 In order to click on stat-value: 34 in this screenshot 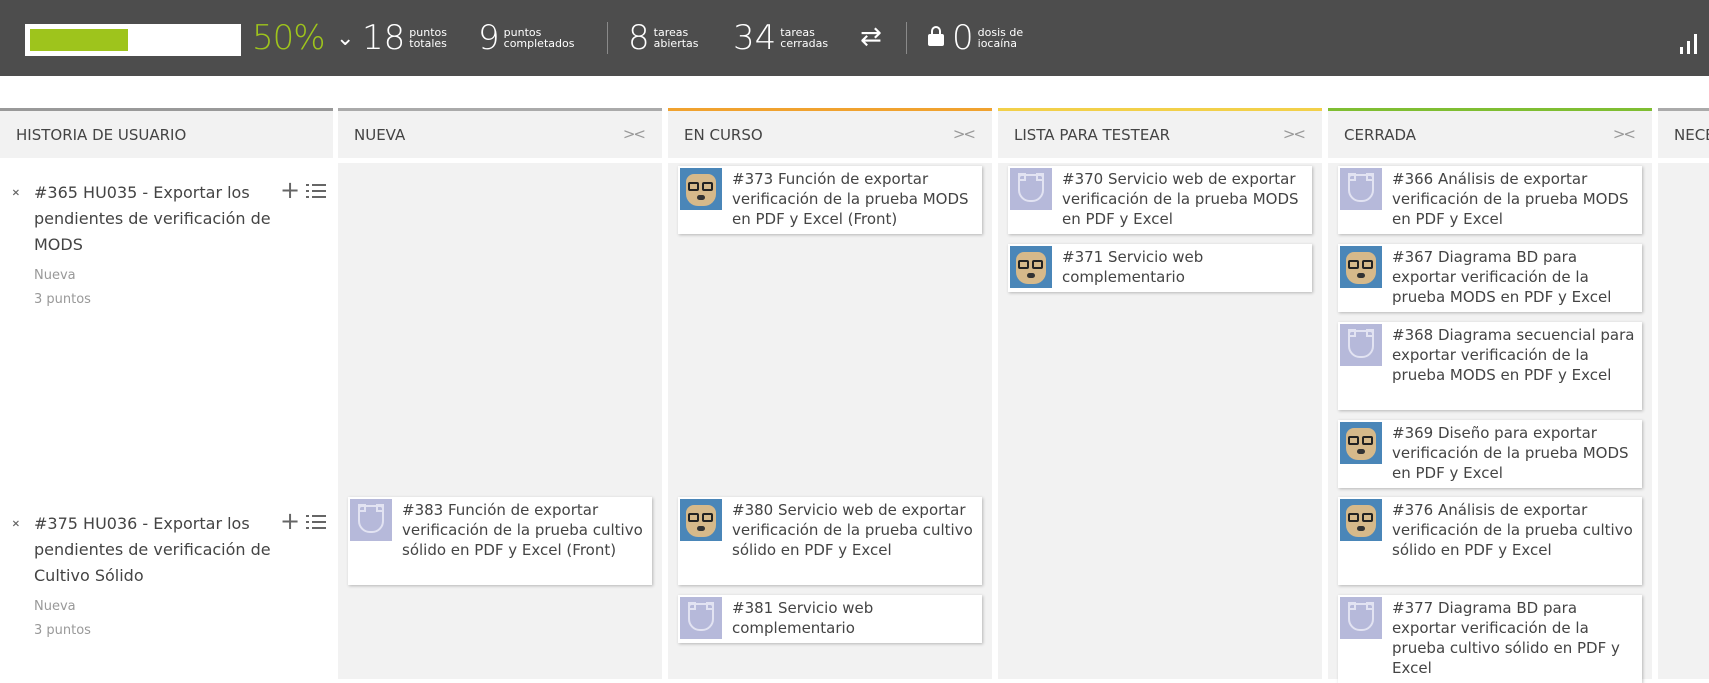, I will do `click(755, 38)`.